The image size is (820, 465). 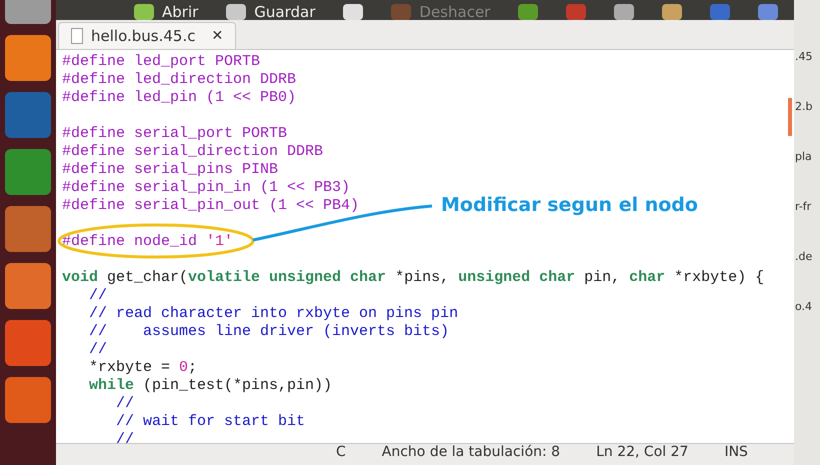 I want to click on status-text: C, so click(x=341, y=452).